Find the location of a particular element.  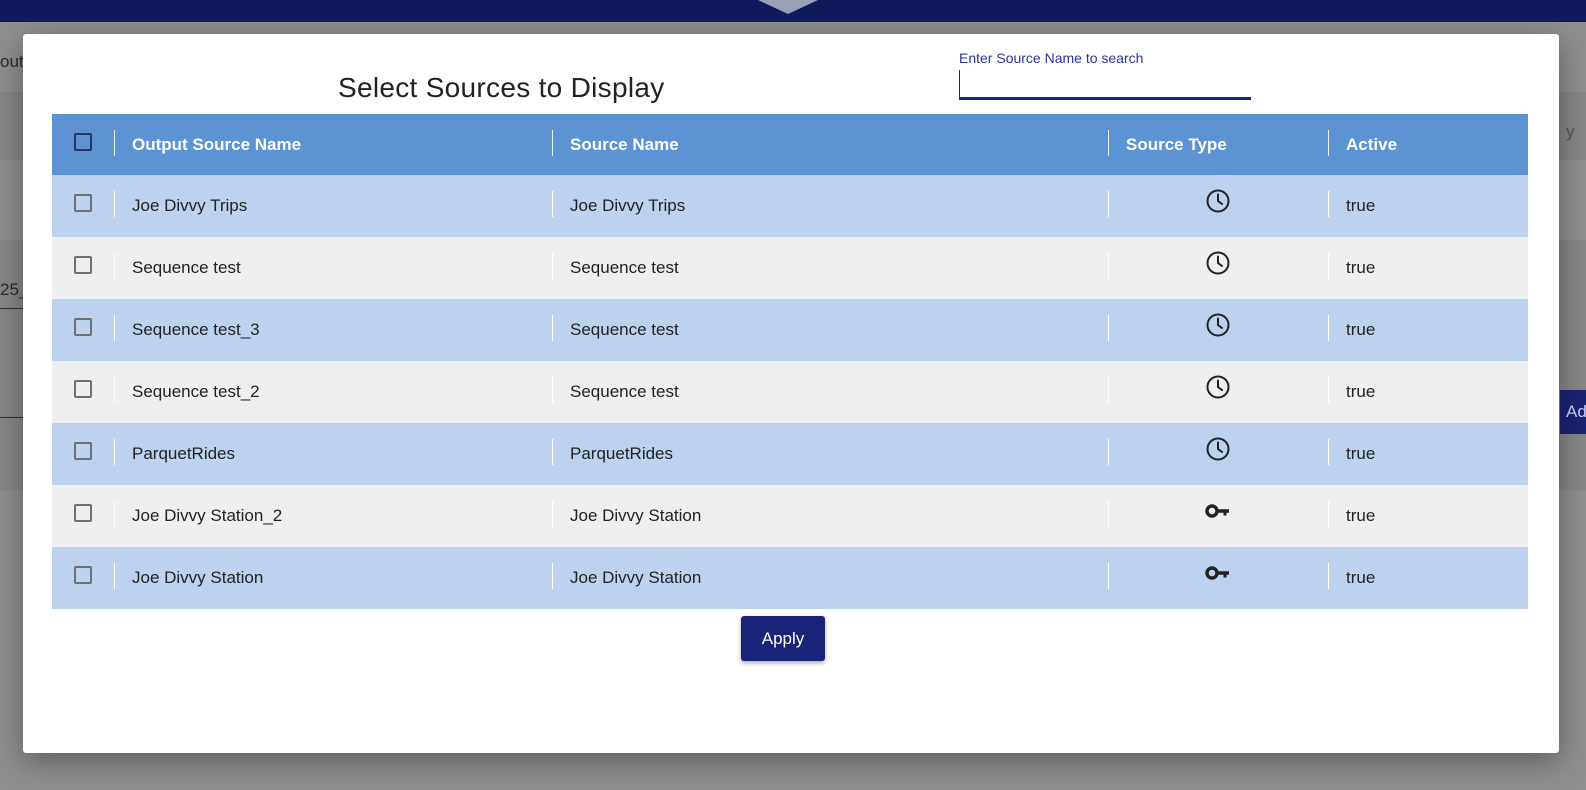

table-row: Sequence test_3 Sequence test true is located at coordinates (790, 330).